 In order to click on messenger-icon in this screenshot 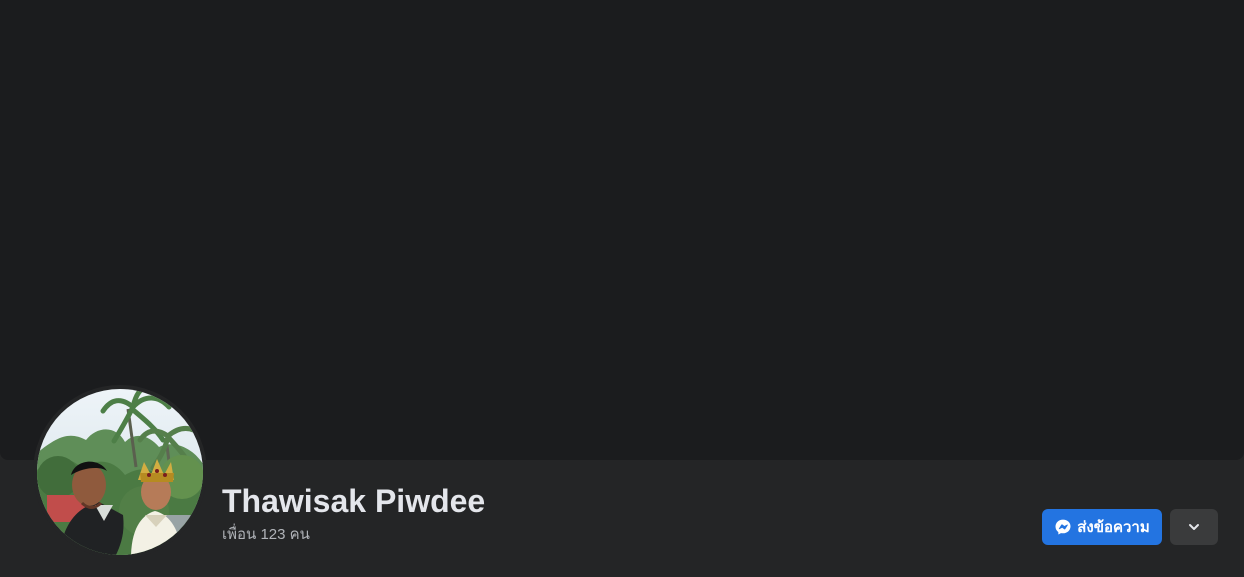, I will do `click(1063, 527)`.